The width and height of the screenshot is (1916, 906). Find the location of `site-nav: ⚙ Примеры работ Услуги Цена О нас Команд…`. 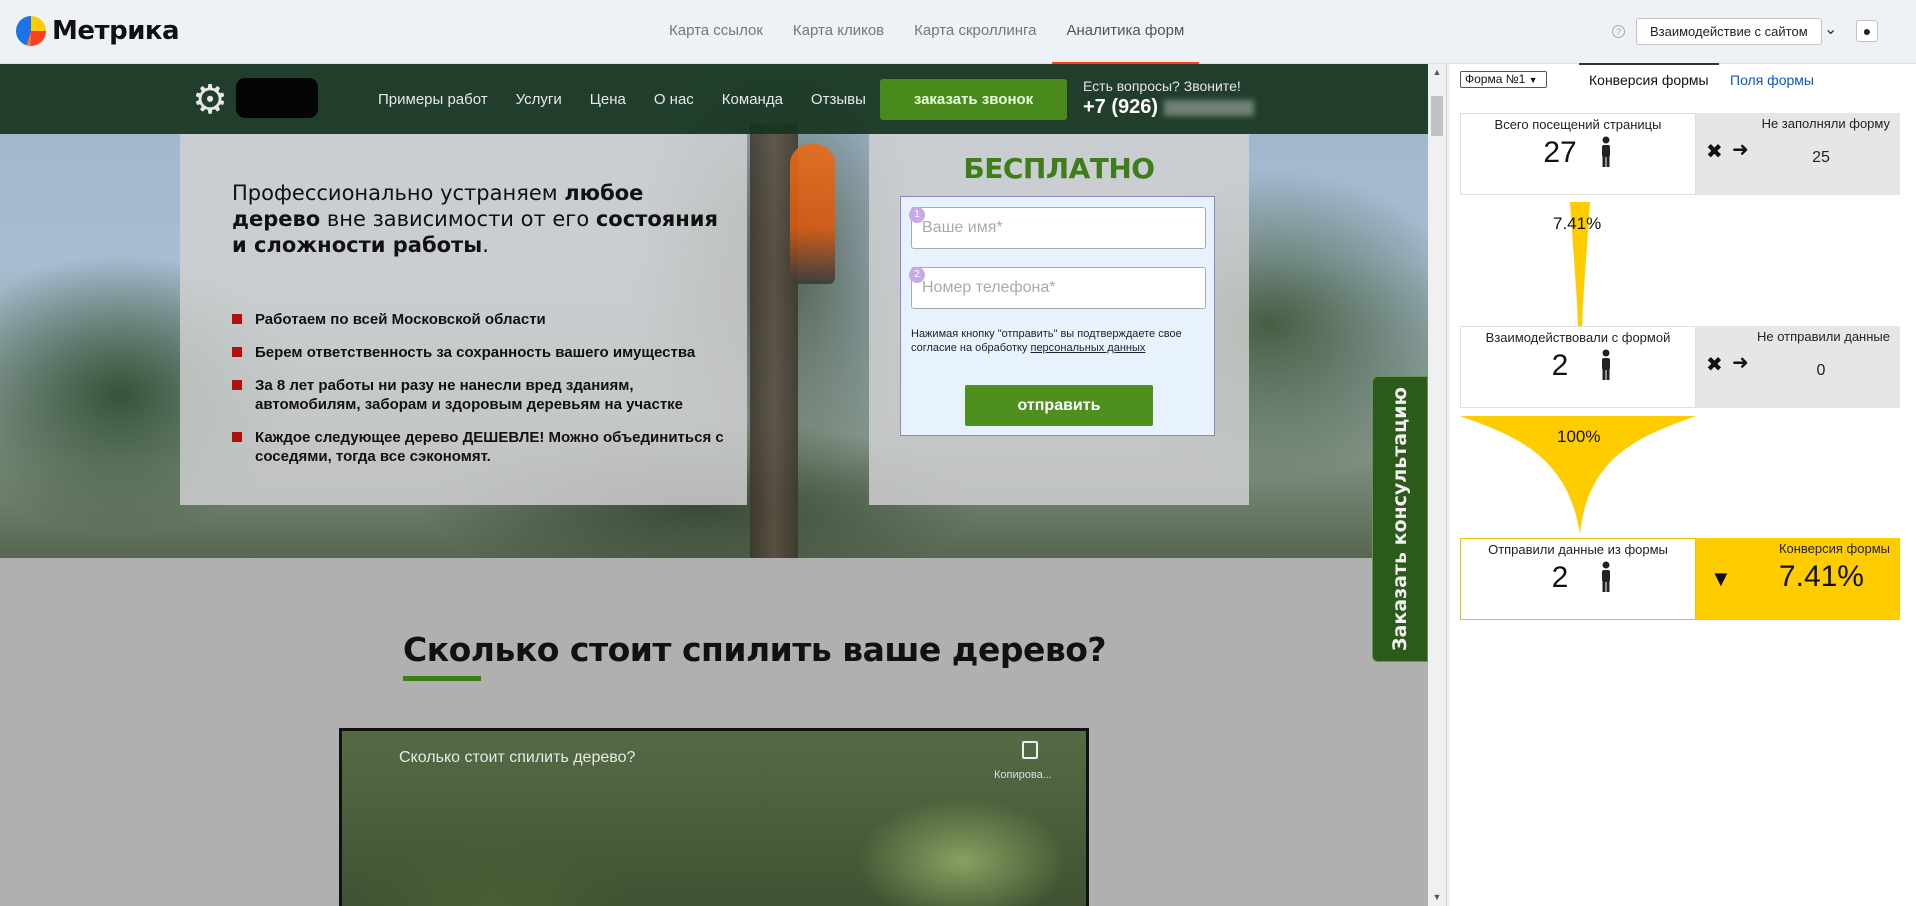

site-nav: ⚙ Примеры работ Услуги Цена О нас Команд… is located at coordinates (714, 99).